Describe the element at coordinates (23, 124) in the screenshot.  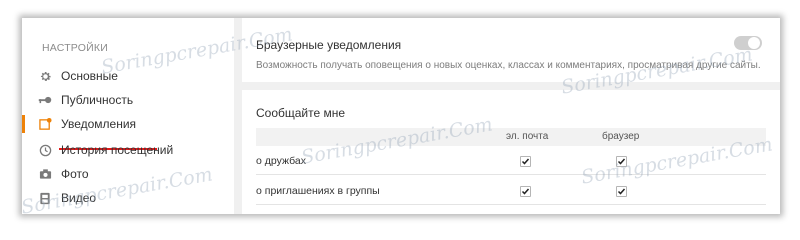
I see `active-indicator` at that location.